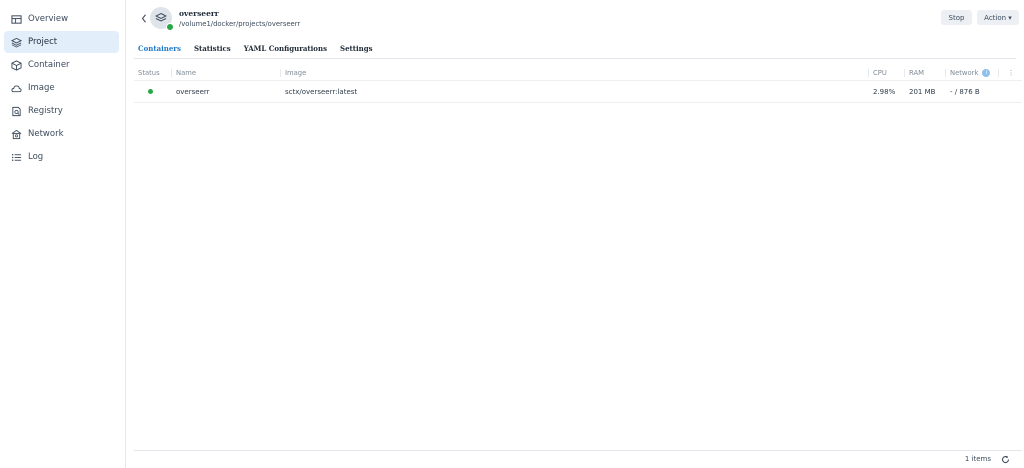  What do you see at coordinates (578, 450) in the screenshot?
I see `footer-divider` at bounding box center [578, 450].